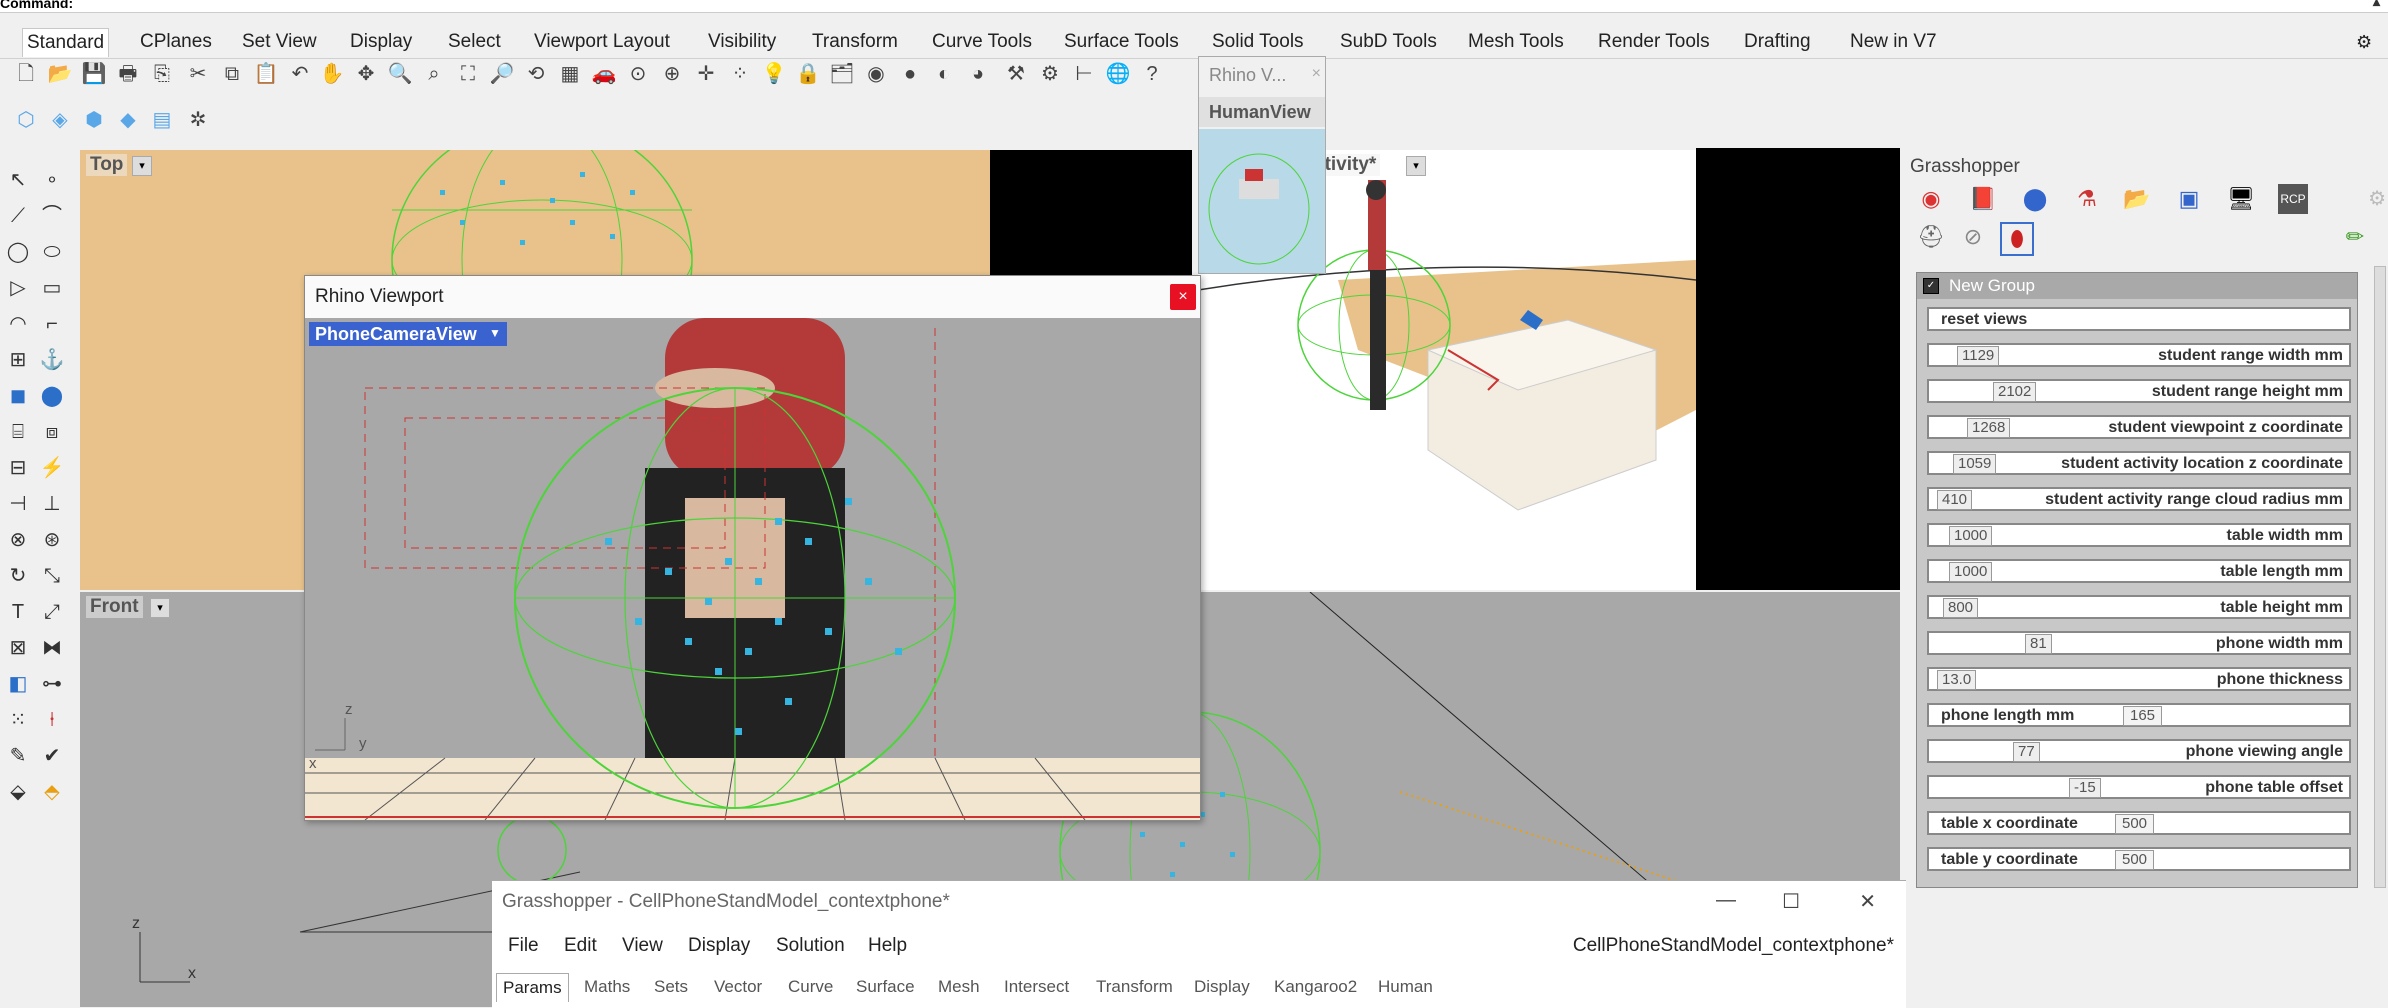 The image size is (2388, 1008). Describe the element at coordinates (580, 946) in the screenshot. I see `menu-edit: Edit` at that location.